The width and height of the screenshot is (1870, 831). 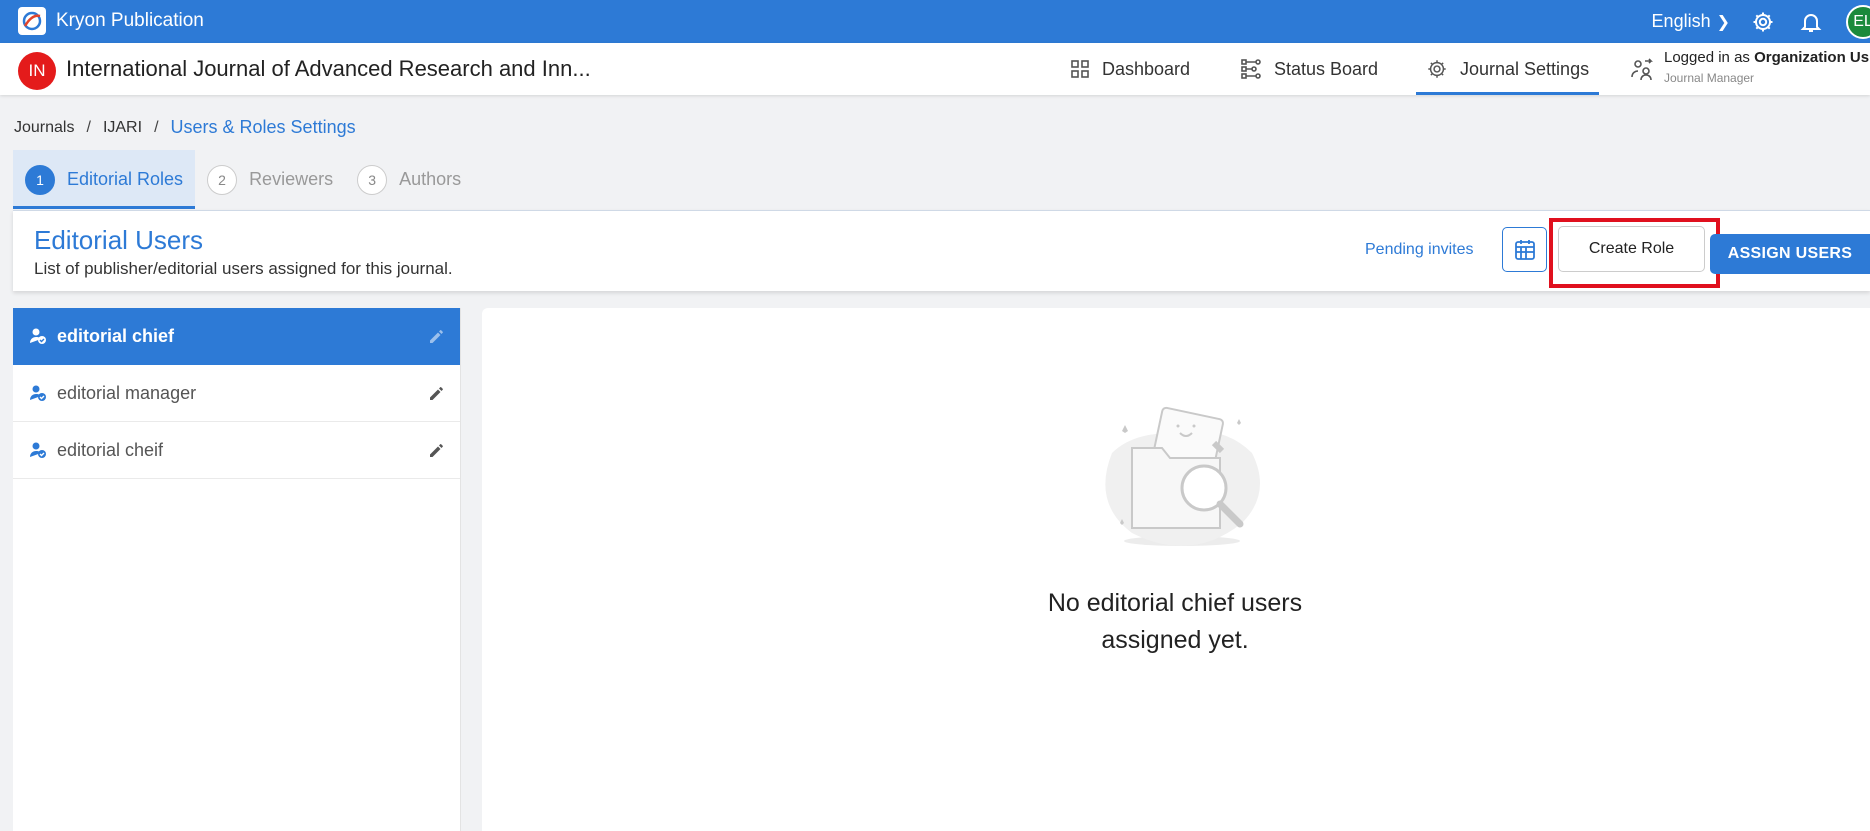 I want to click on tab-label: Authors, so click(x=430, y=179).